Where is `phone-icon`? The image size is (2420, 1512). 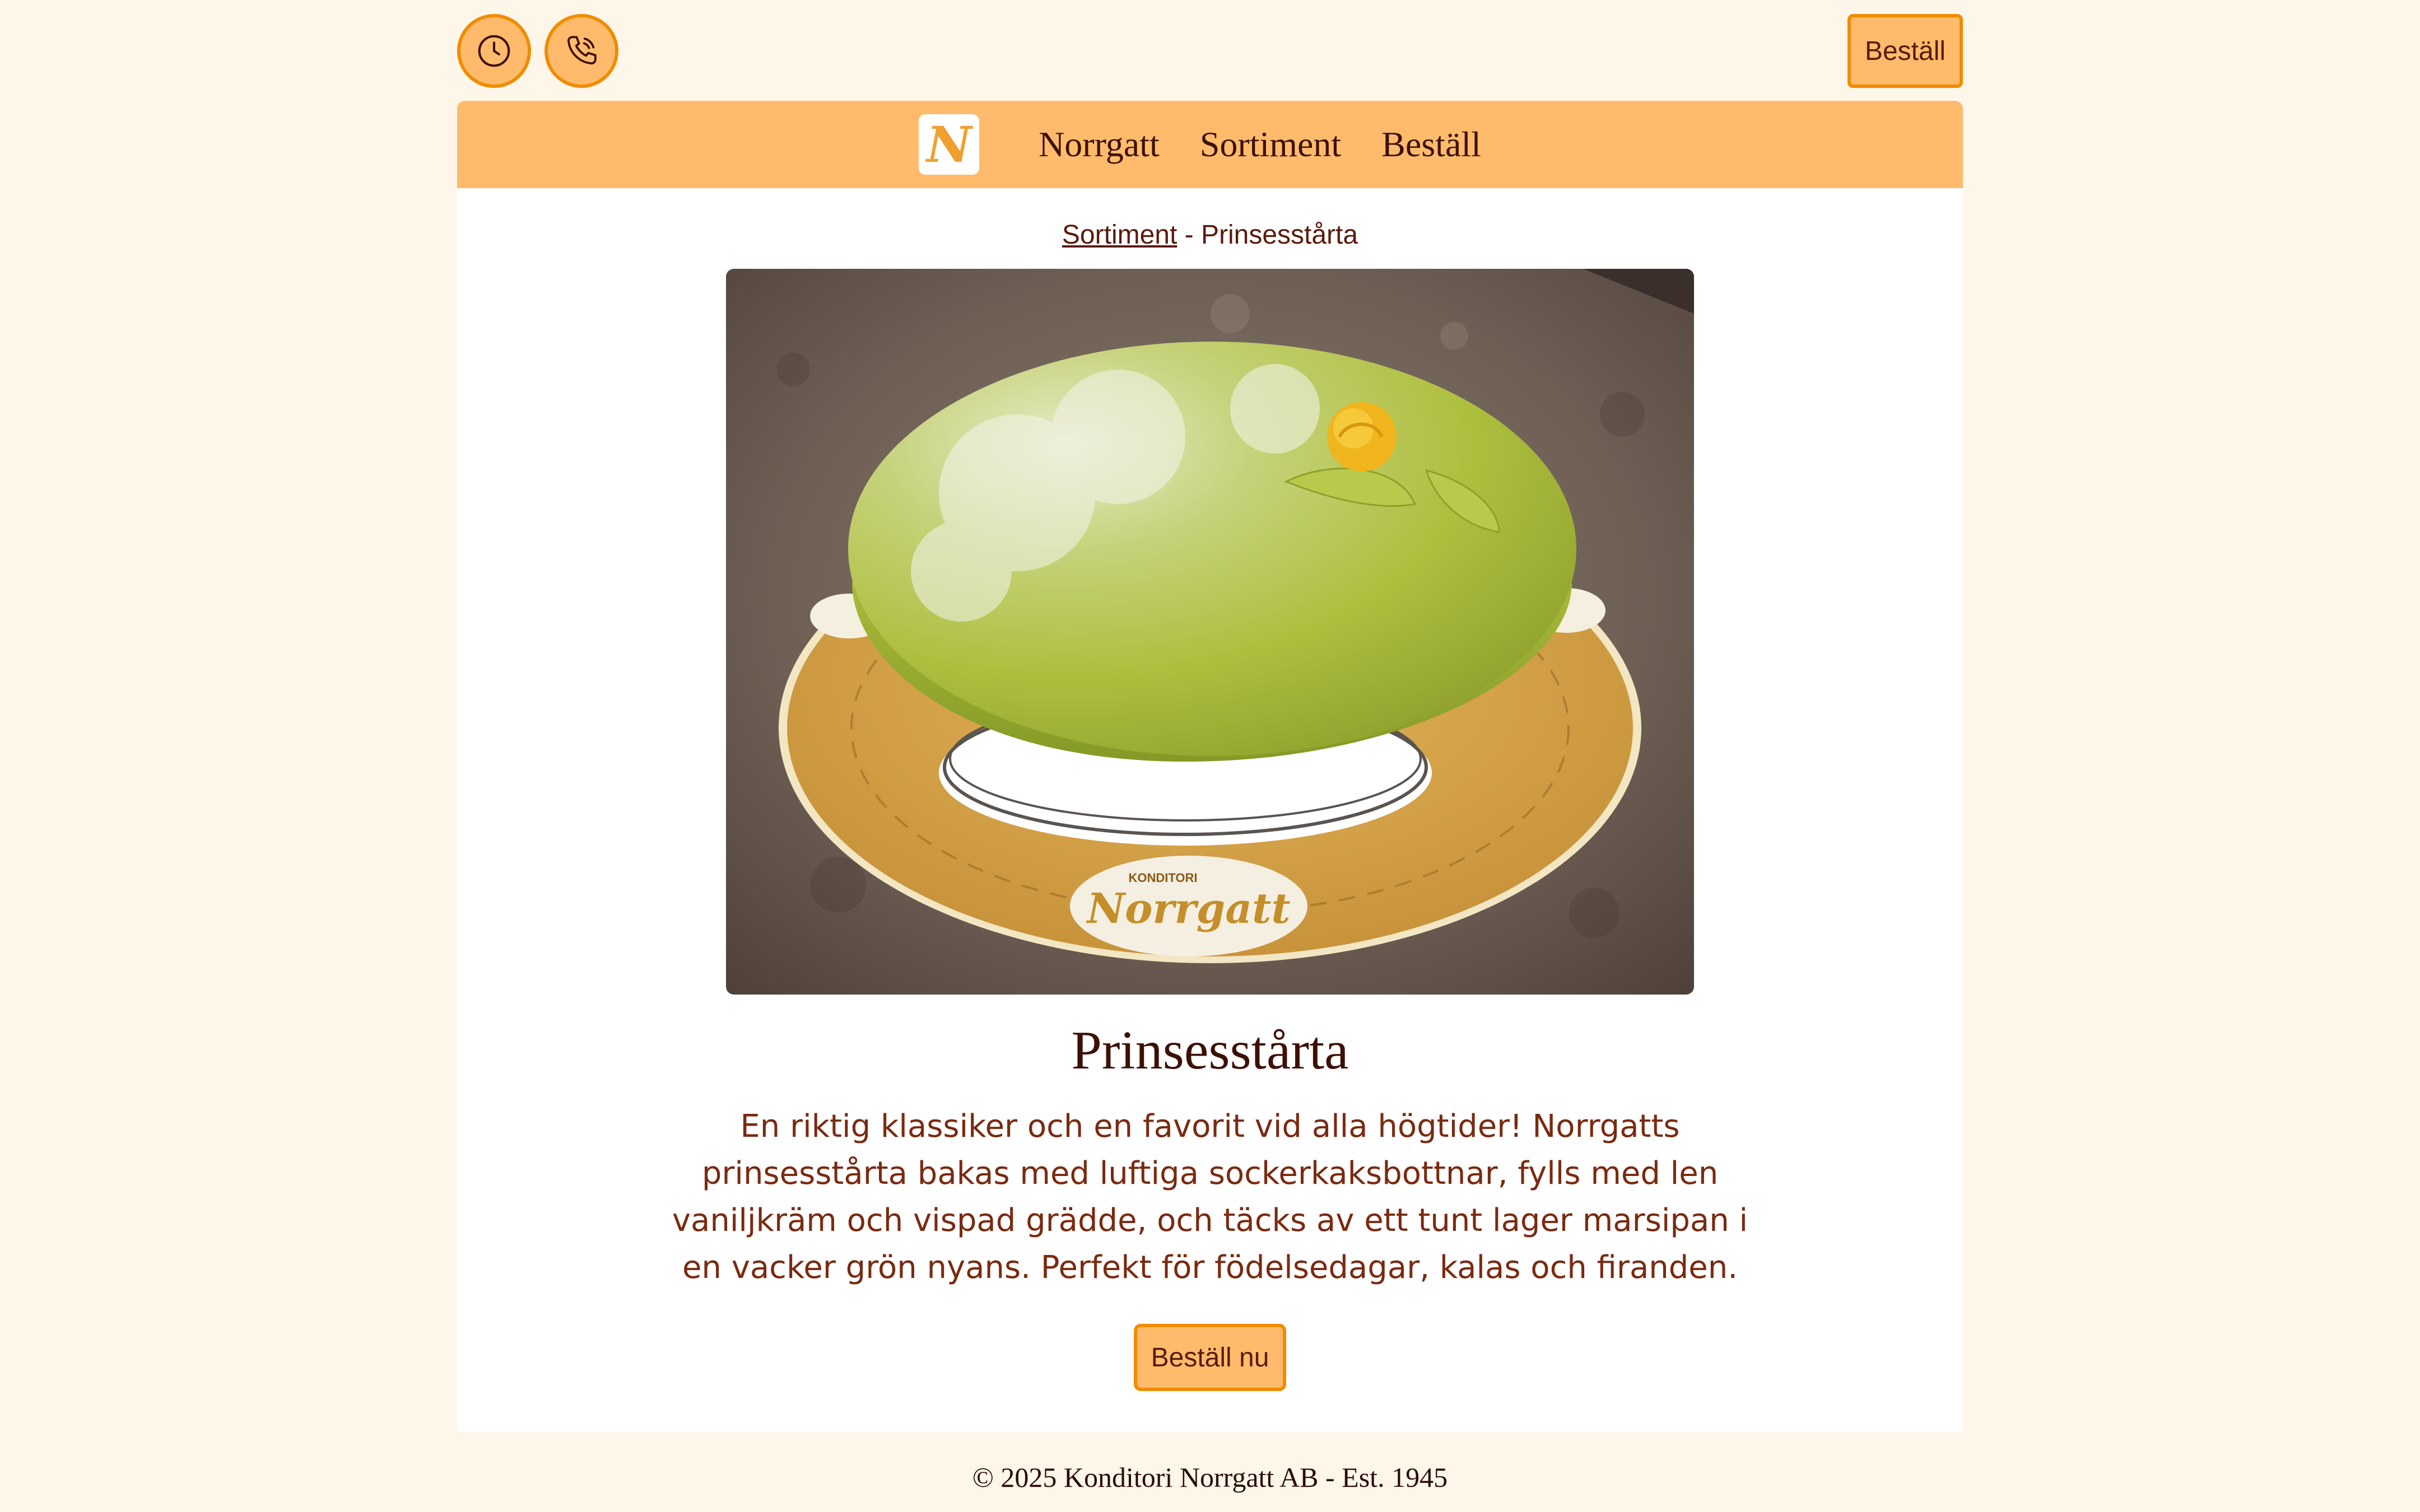 phone-icon is located at coordinates (582, 51).